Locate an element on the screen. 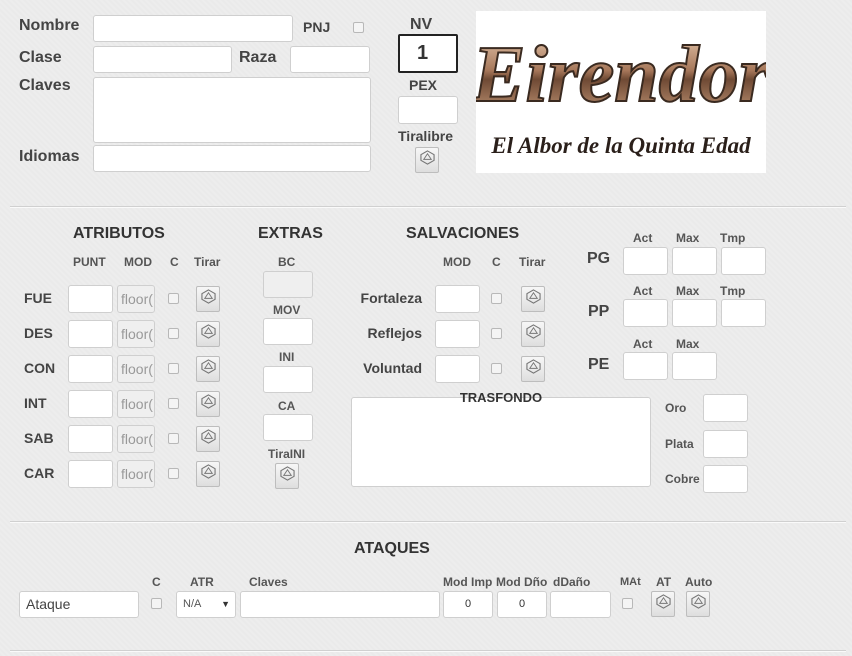 This screenshot has height=656, width=852. ataques-col-ddano: dDaño is located at coordinates (572, 582).